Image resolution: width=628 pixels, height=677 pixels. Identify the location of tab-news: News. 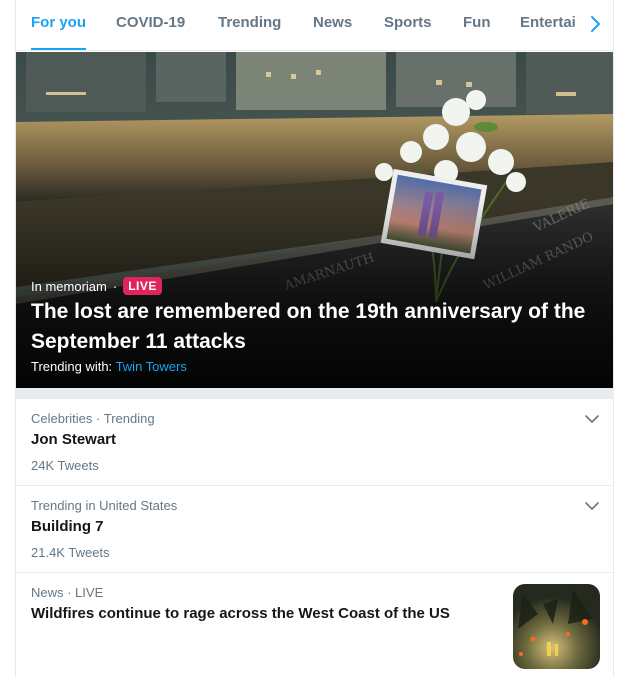
(332, 25).